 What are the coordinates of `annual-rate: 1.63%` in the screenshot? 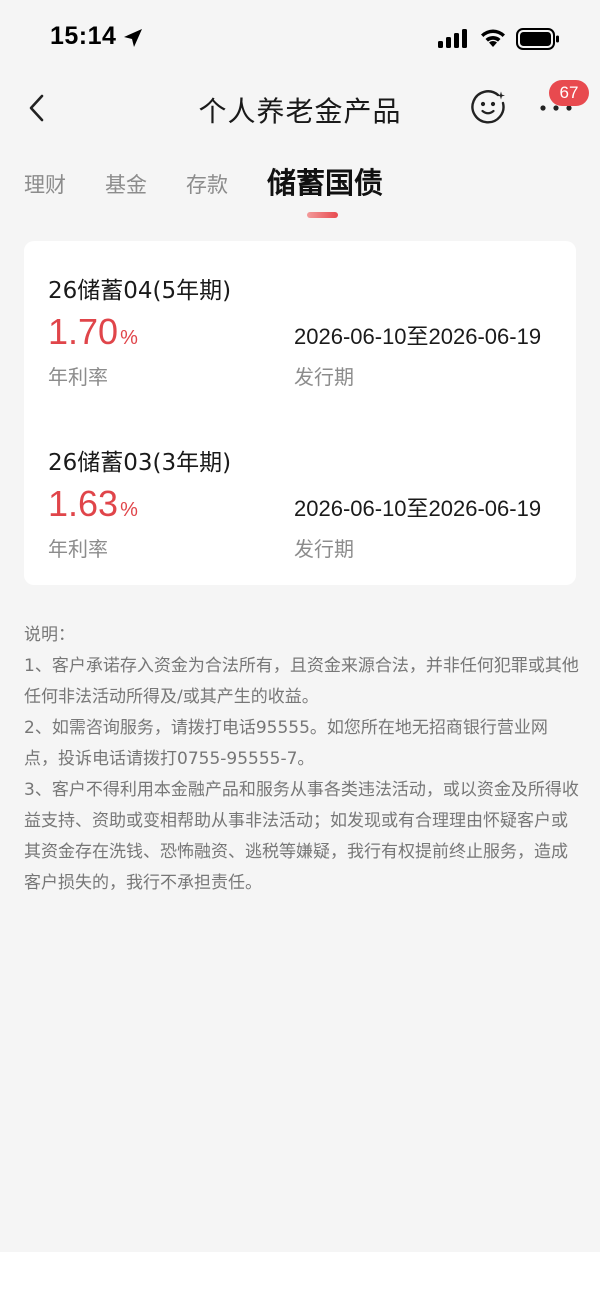 It's located at (93, 504).